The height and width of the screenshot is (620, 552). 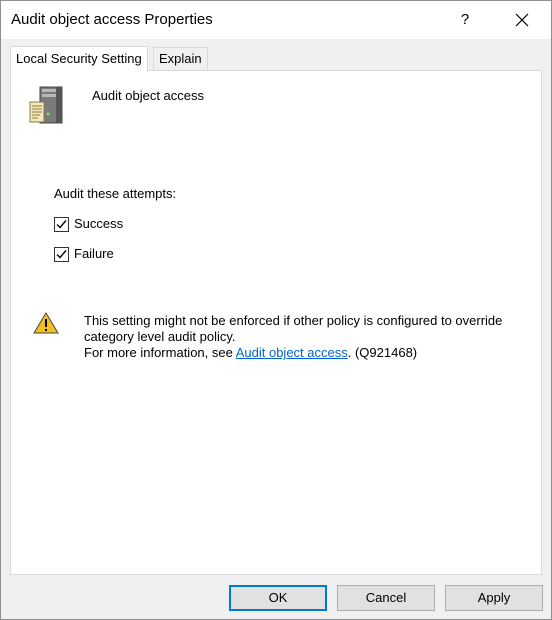 I want to click on warning-icon, so click(x=46, y=324).